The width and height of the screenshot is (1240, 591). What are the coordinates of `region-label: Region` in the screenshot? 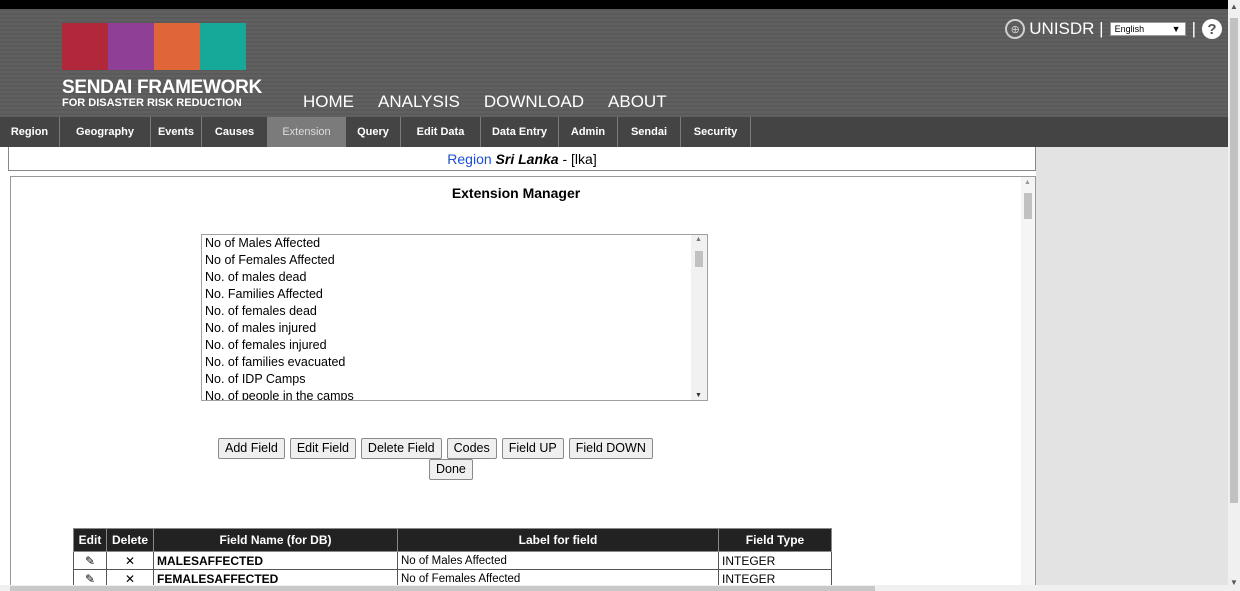 It's located at (469, 159).